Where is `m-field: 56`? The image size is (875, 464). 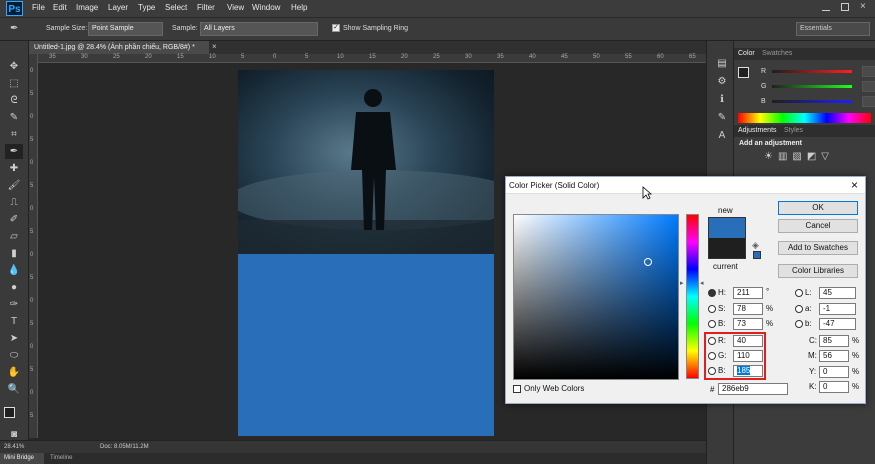 m-field: 56 is located at coordinates (834, 356).